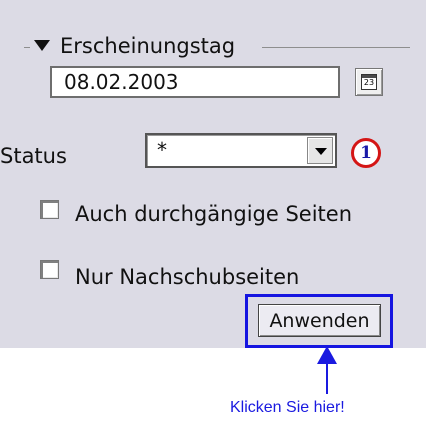 This screenshot has width=426, height=424. Describe the element at coordinates (162, 150) in the screenshot. I see `status-selected-value: *` at that location.